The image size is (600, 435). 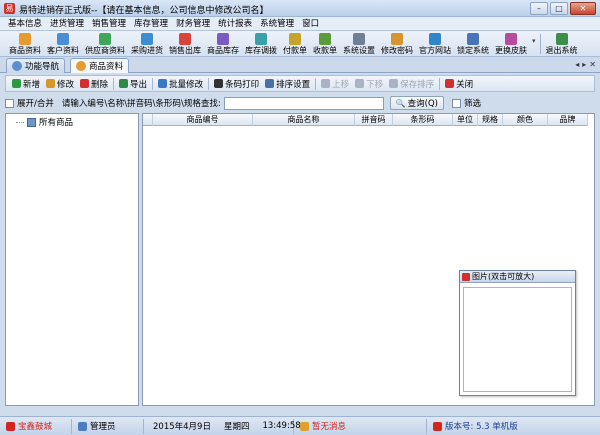 I want to click on column-header: 规格, so click(x=490, y=120).